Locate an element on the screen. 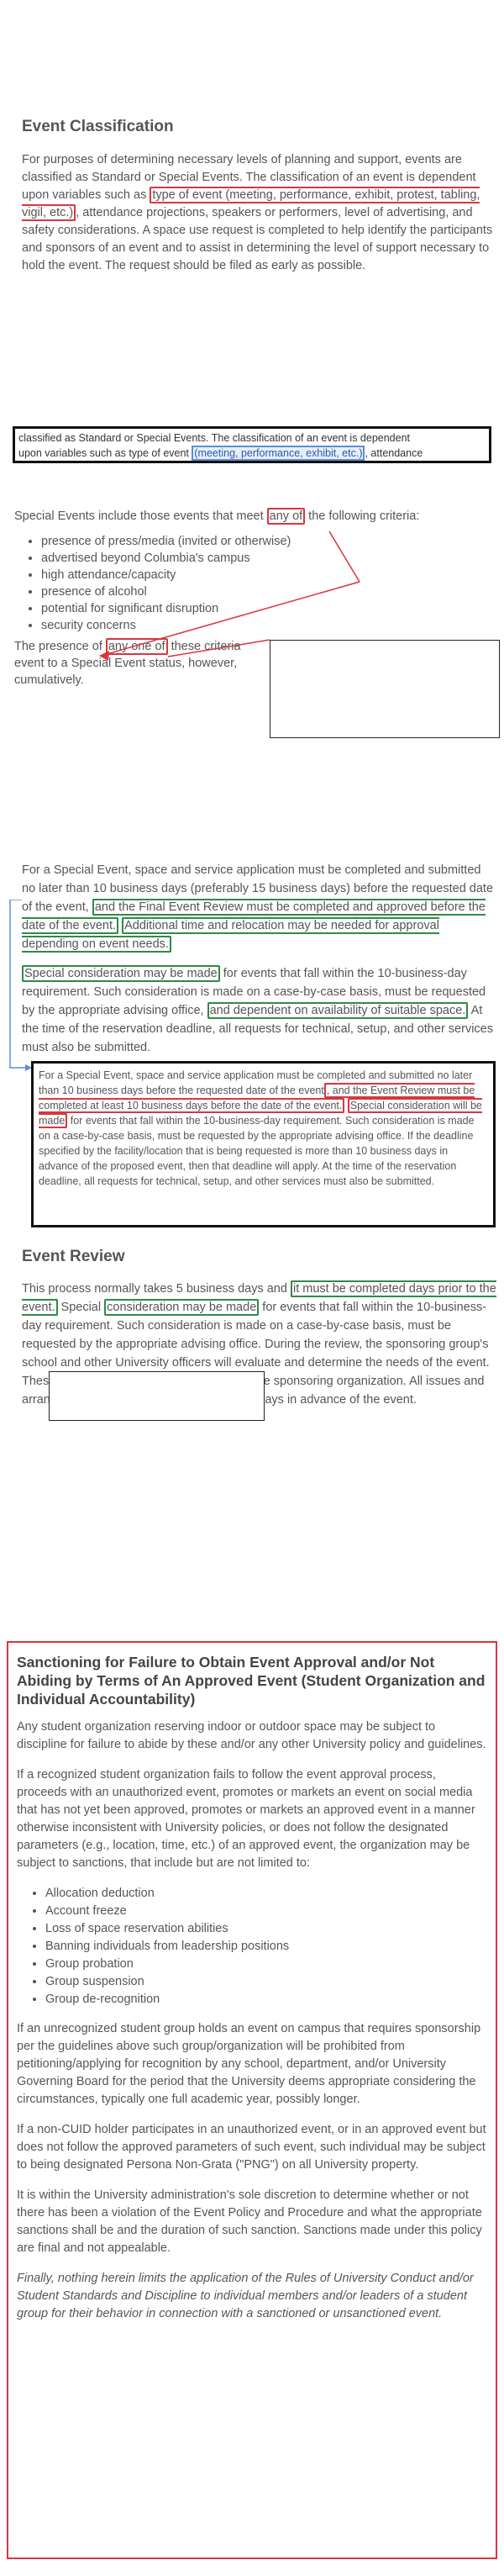  annotation-arrows is located at coordinates (229, 596).